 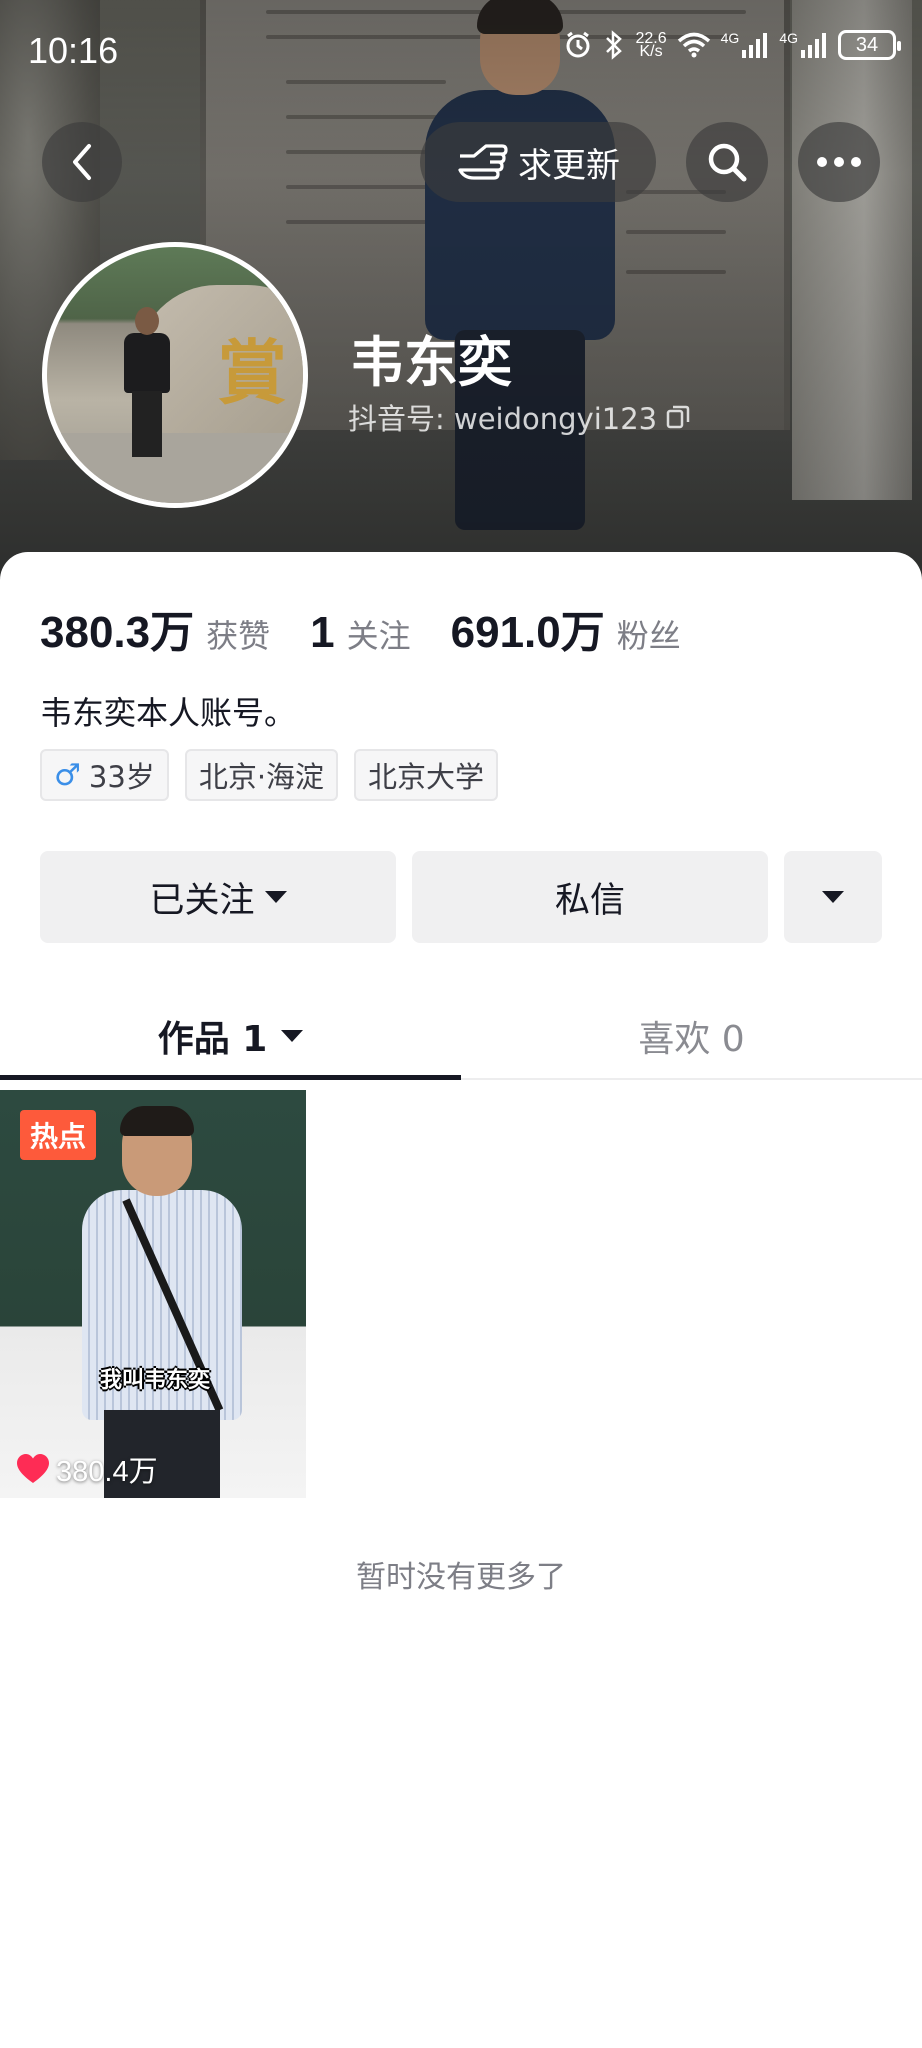 I want to click on stat-fans-value: 691.0万, so click(x=527, y=632).